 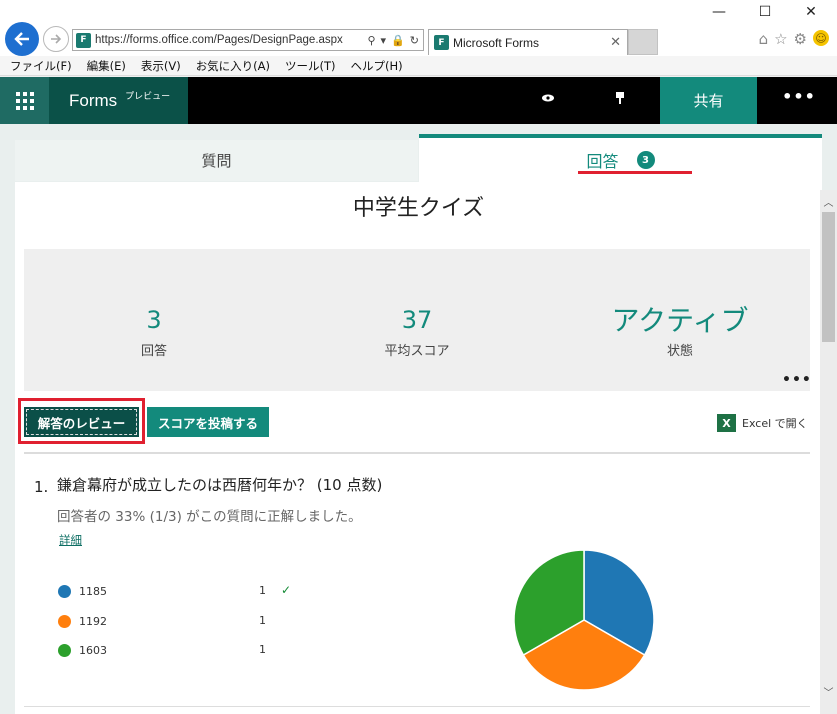 What do you see at coordinates (418, 100) in the screenshot?
I see `forms-app-bar: Forms プレビュー 共有 •••` at bounding box center [418, 100].